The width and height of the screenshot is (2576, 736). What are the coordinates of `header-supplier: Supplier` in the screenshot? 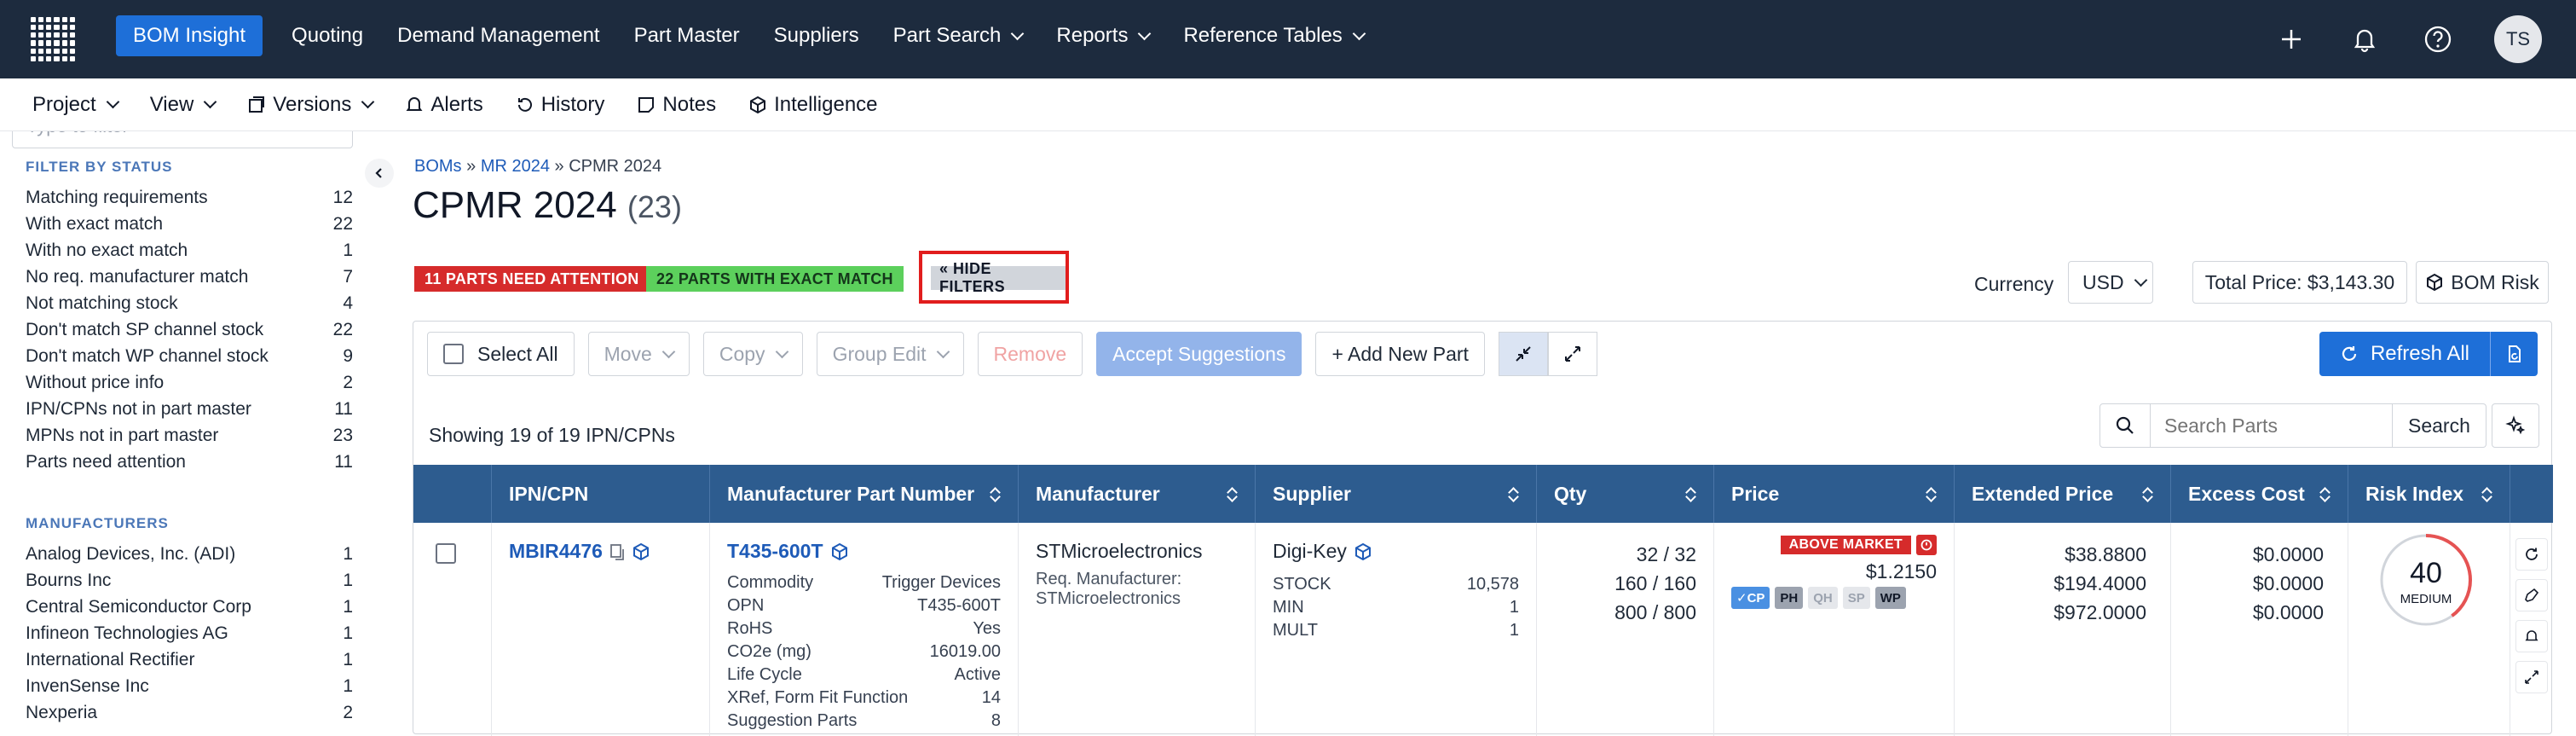 It's located at (1396, 494).